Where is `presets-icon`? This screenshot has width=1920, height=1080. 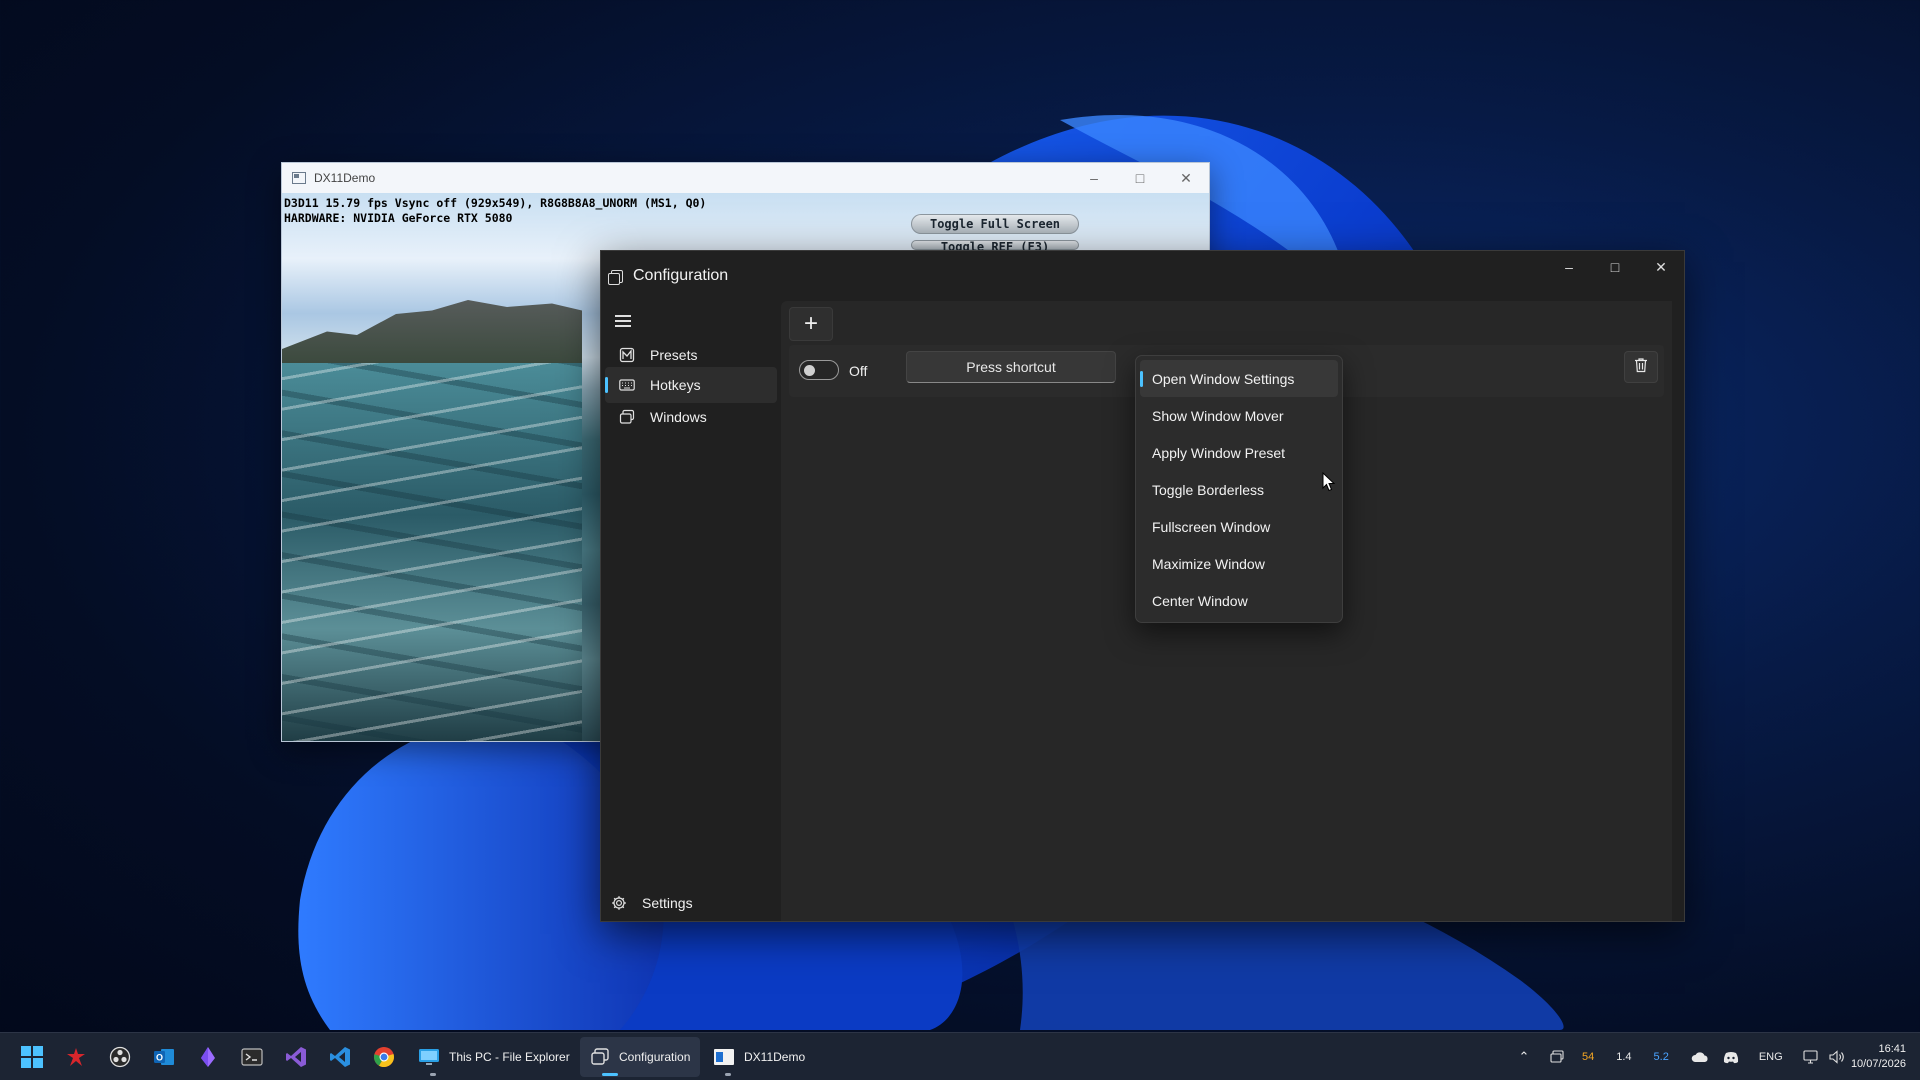 presets-icon is located at coordinates (627, 355).